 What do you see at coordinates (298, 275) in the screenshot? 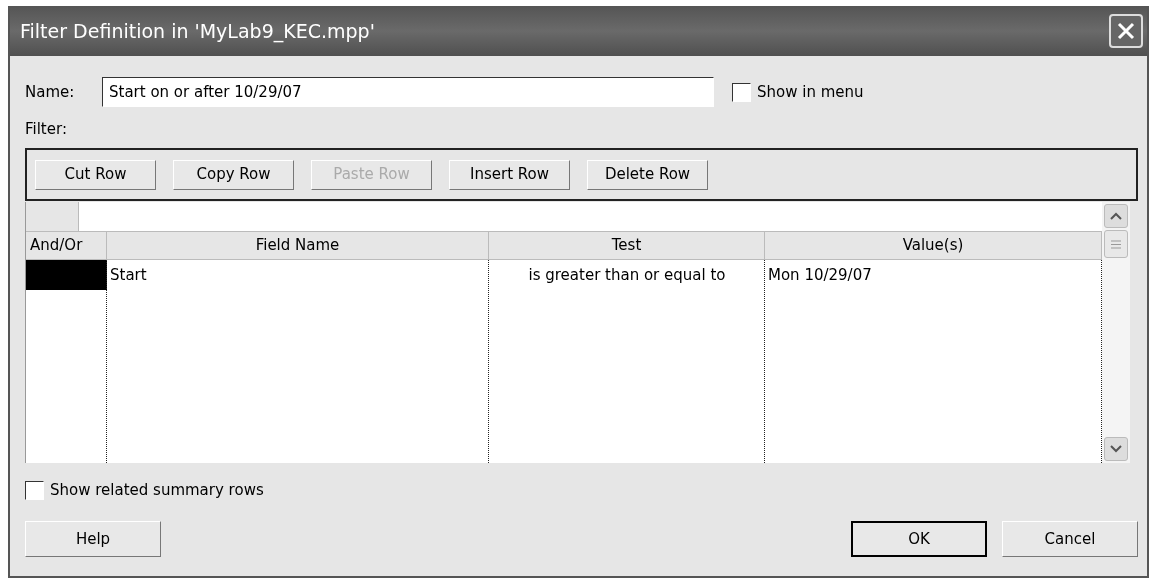
I see `table-cell: Start` at bounding box center [298, 275].